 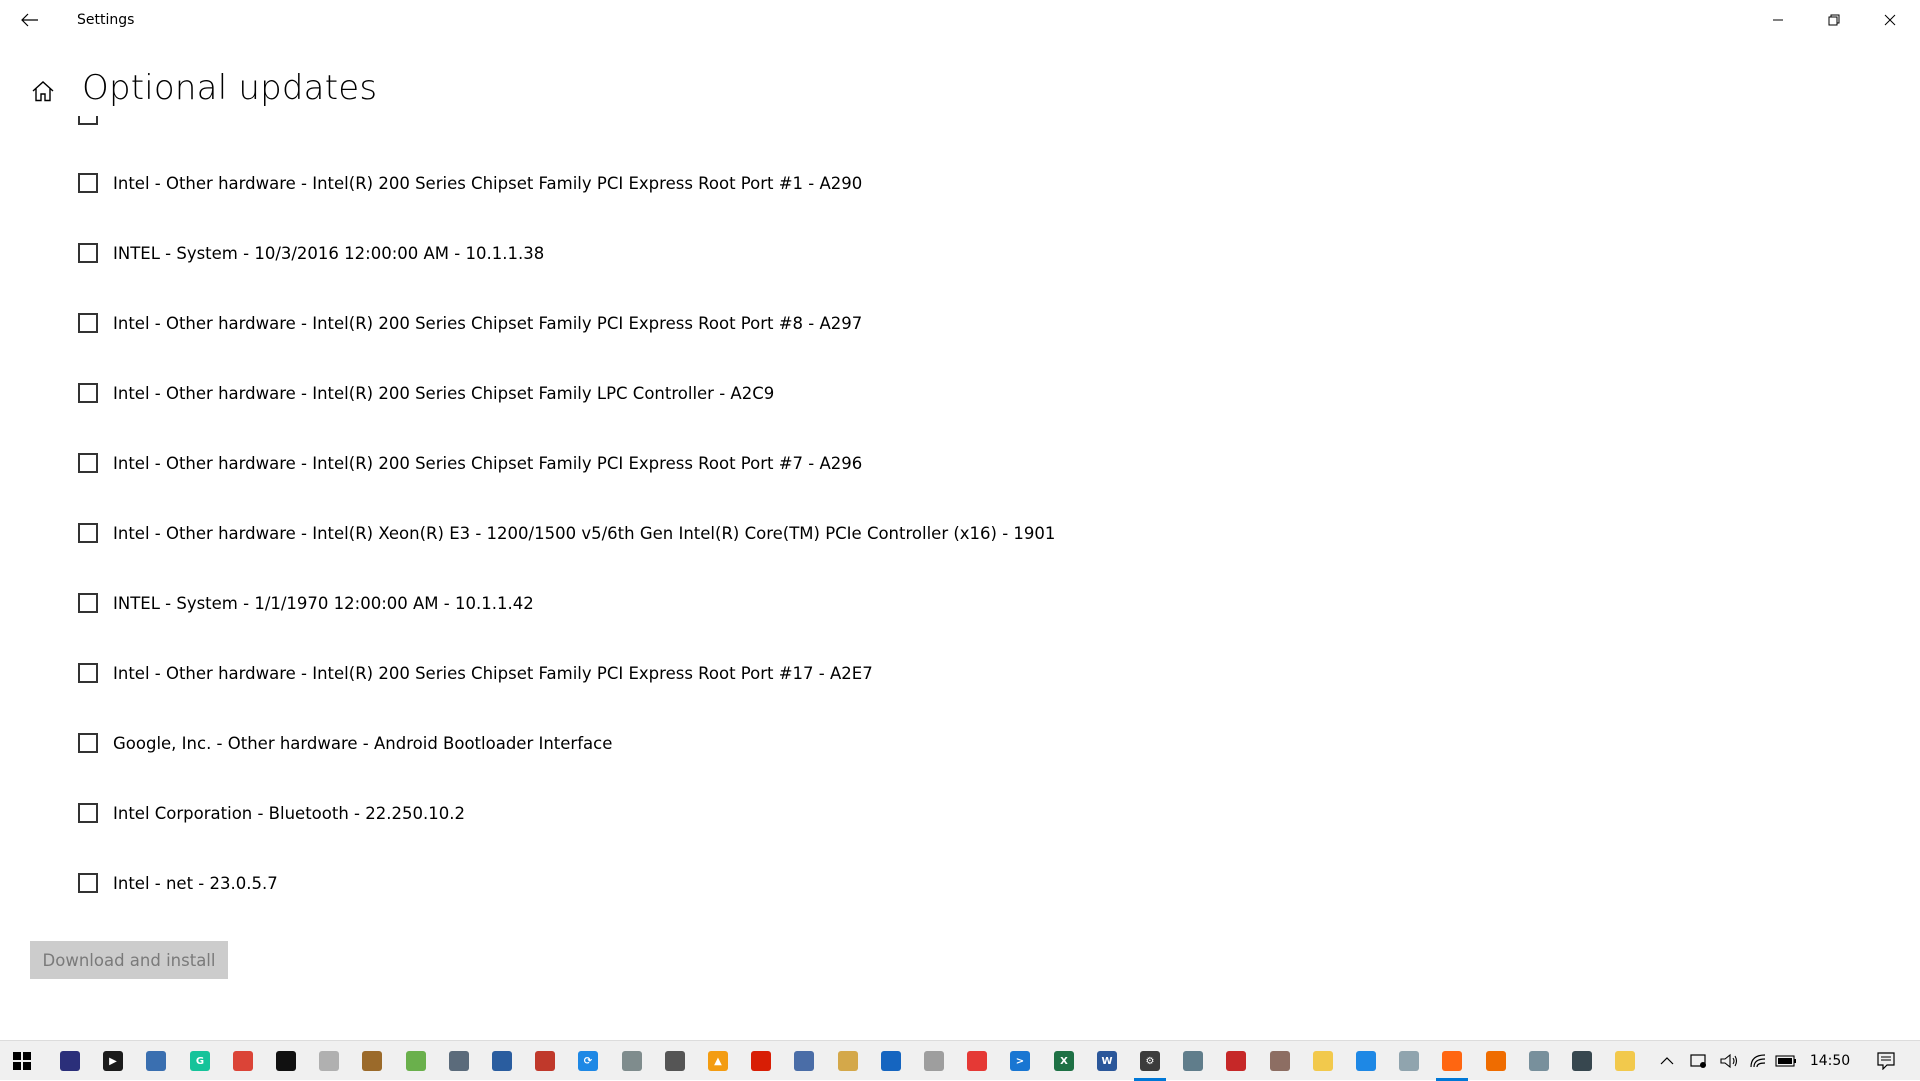 I want to click on taskbar-app-red-app, so click(x=977, y=1061).